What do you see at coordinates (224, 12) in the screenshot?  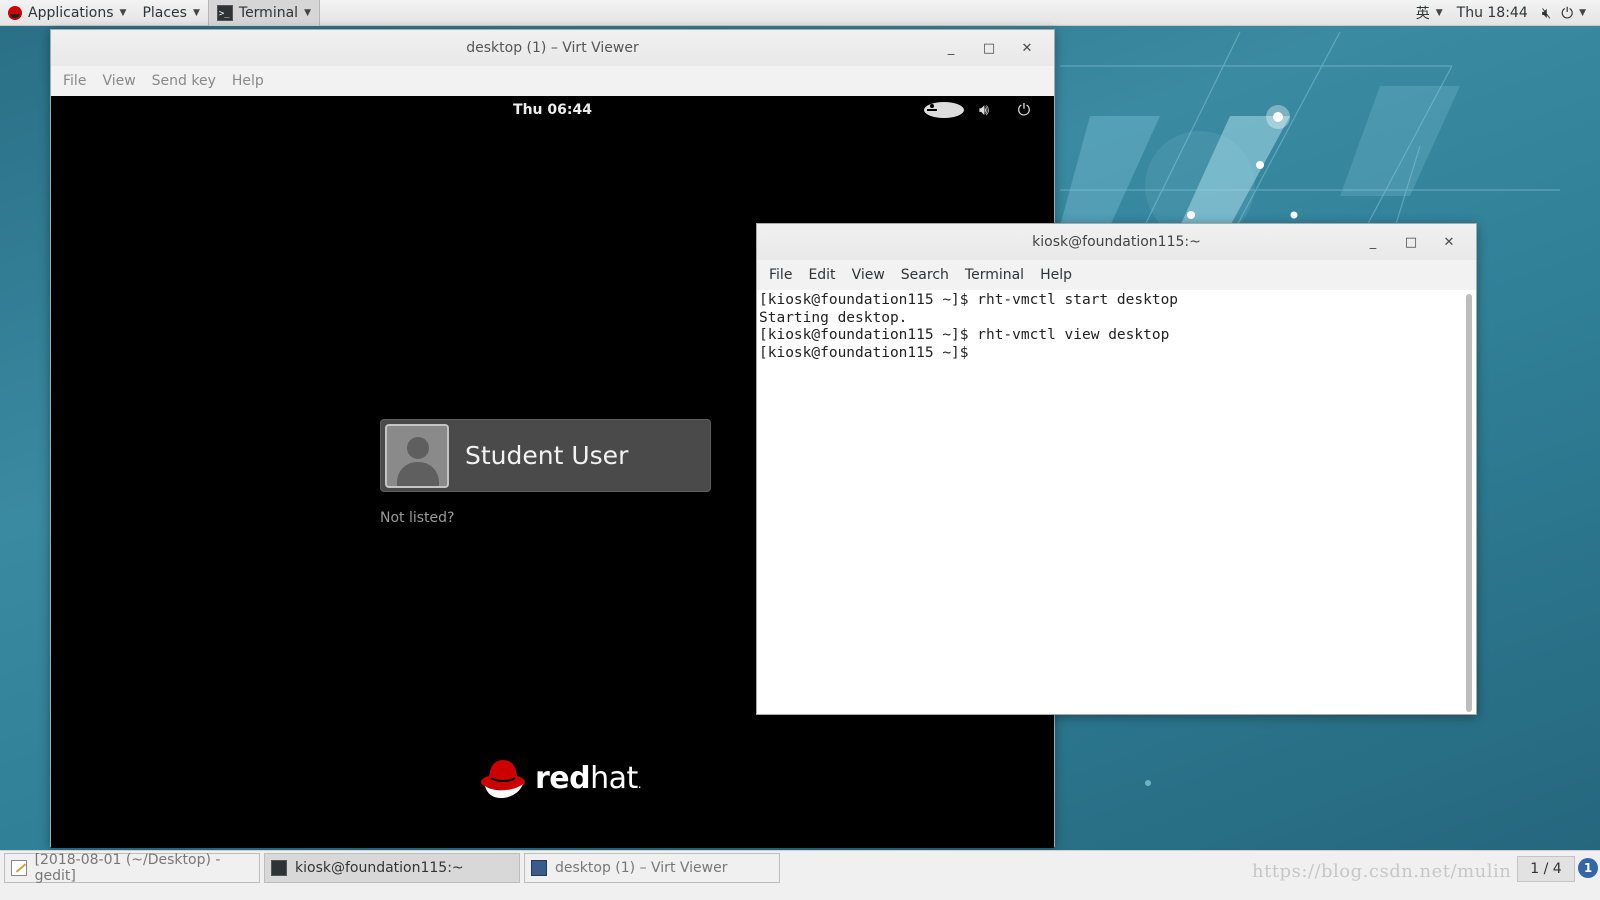 I see `terminal-icon: >_` at bounding box center [224, 12].